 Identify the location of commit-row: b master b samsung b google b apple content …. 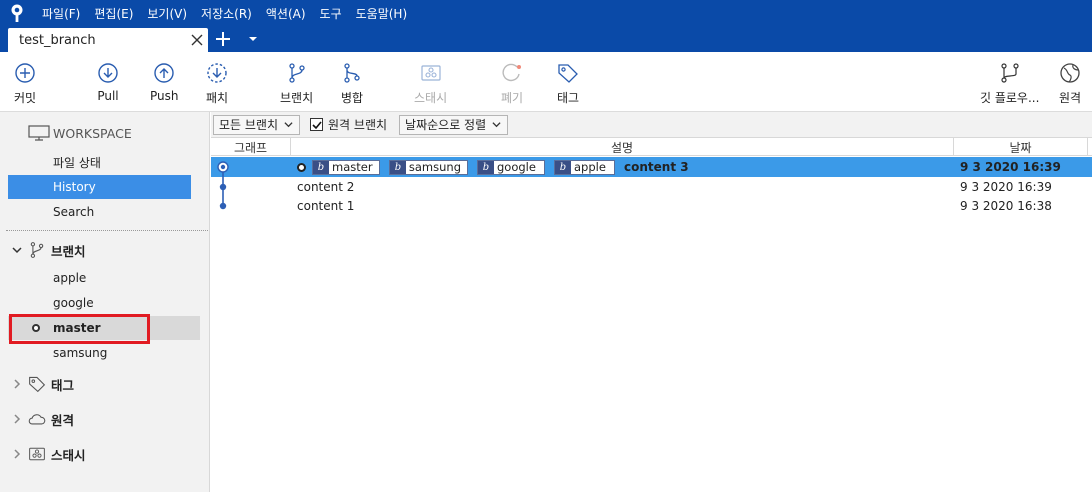
(651, 167).